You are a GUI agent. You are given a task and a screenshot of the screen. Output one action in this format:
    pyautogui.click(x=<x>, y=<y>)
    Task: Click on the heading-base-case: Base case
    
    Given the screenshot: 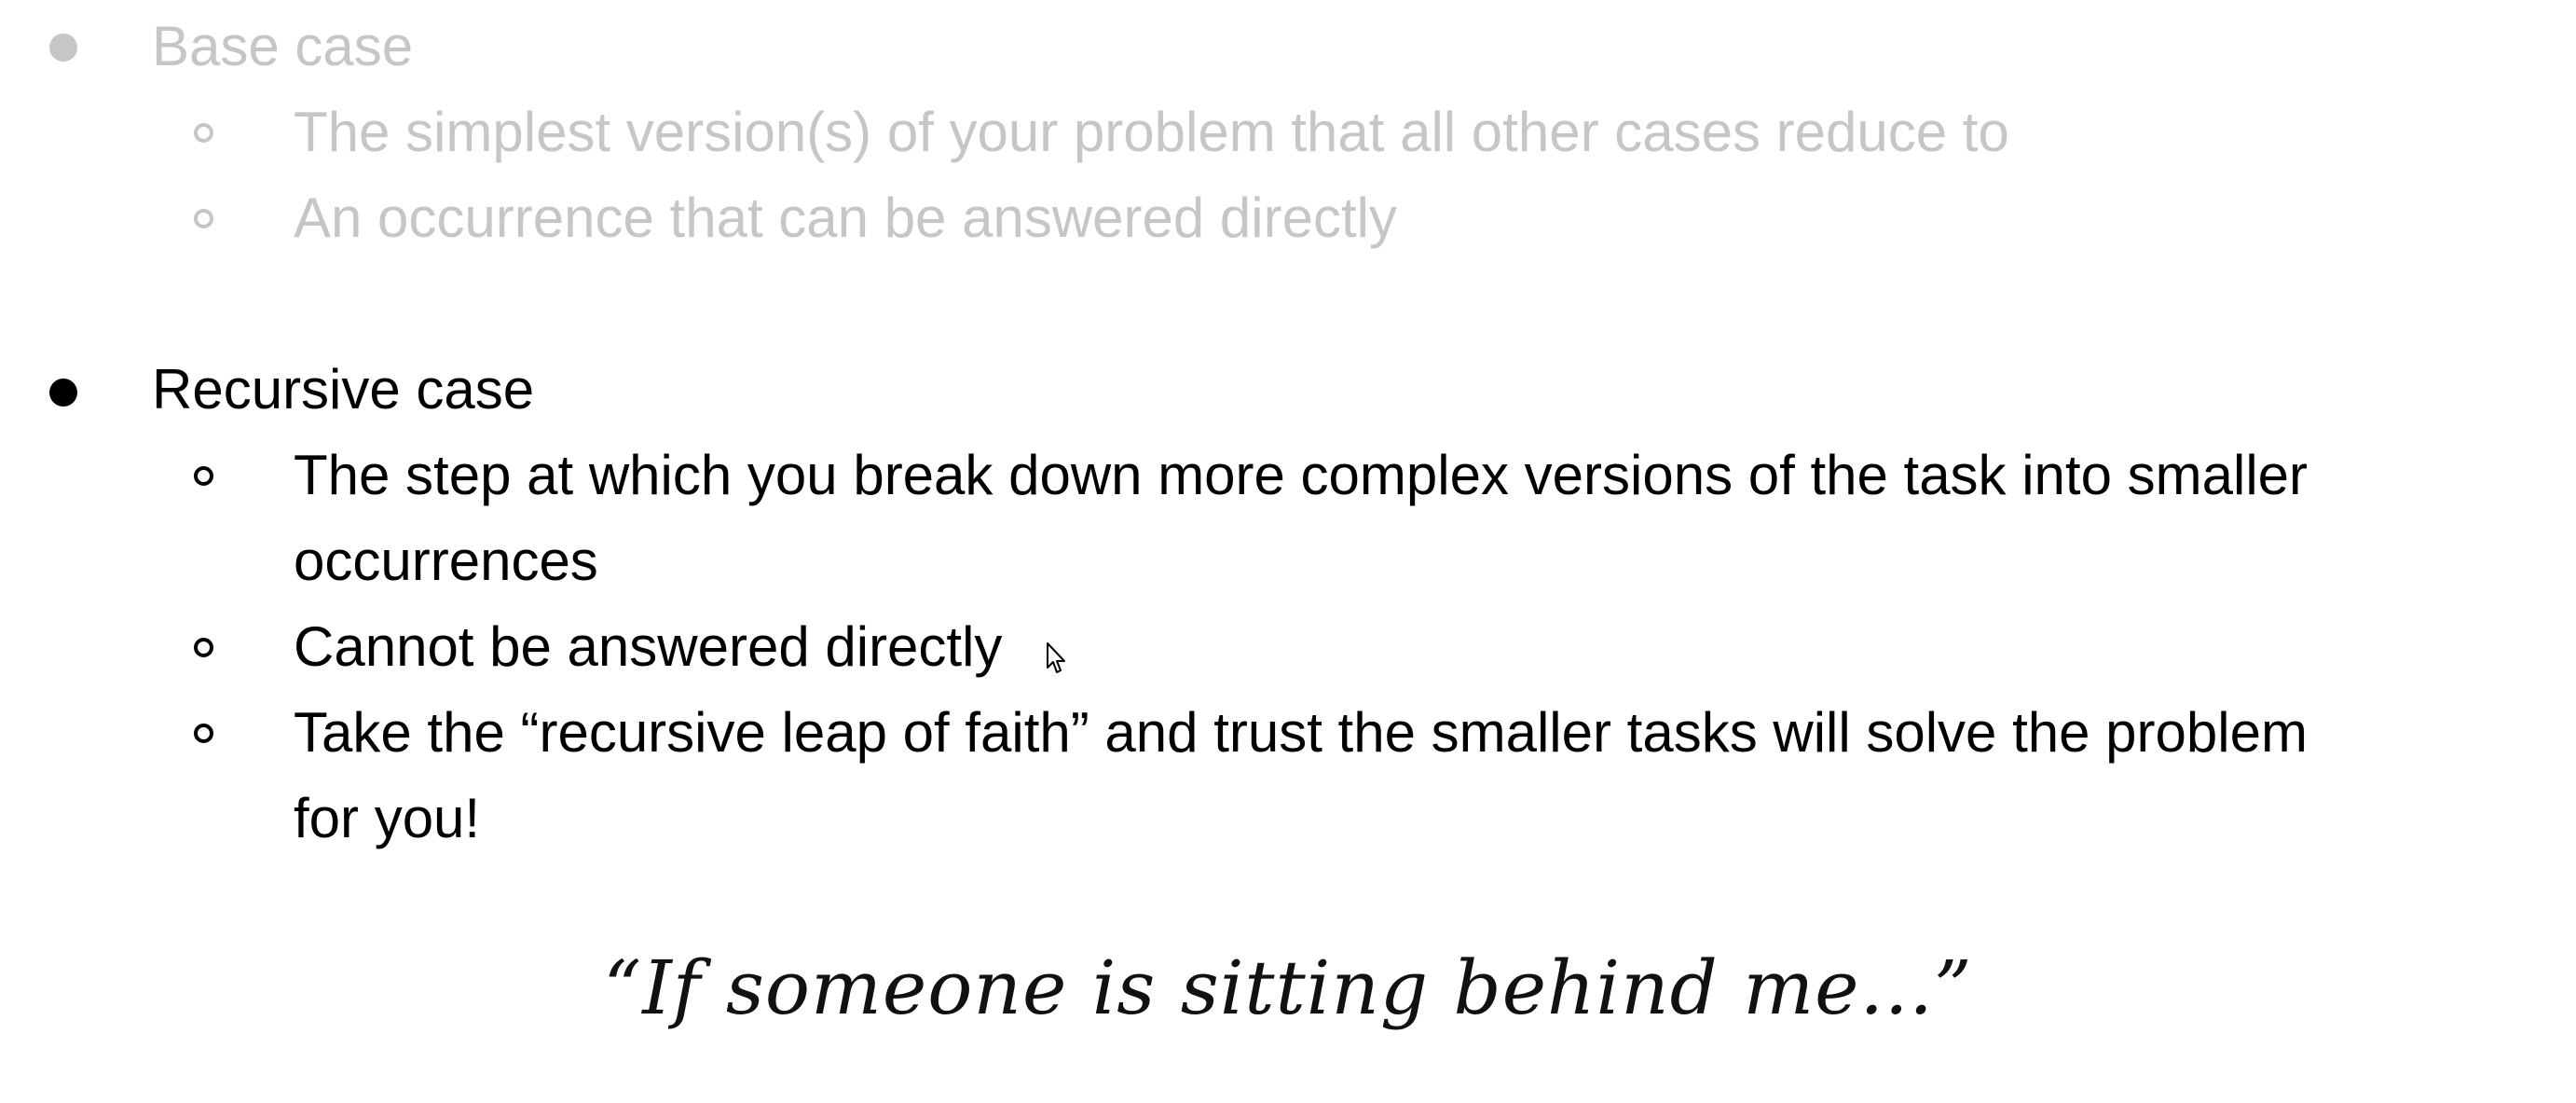 What is the action you would take?
    pyautogui.click(x=283, y=46)
    